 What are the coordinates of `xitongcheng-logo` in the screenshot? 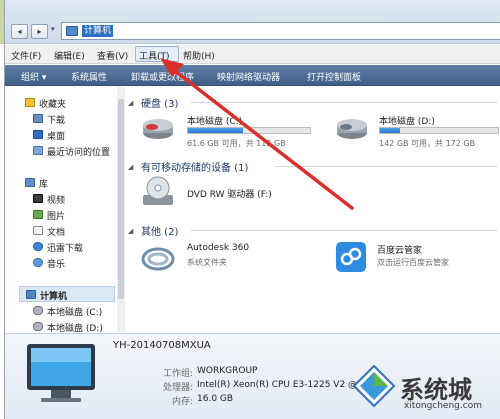 It's located at (374, 386).